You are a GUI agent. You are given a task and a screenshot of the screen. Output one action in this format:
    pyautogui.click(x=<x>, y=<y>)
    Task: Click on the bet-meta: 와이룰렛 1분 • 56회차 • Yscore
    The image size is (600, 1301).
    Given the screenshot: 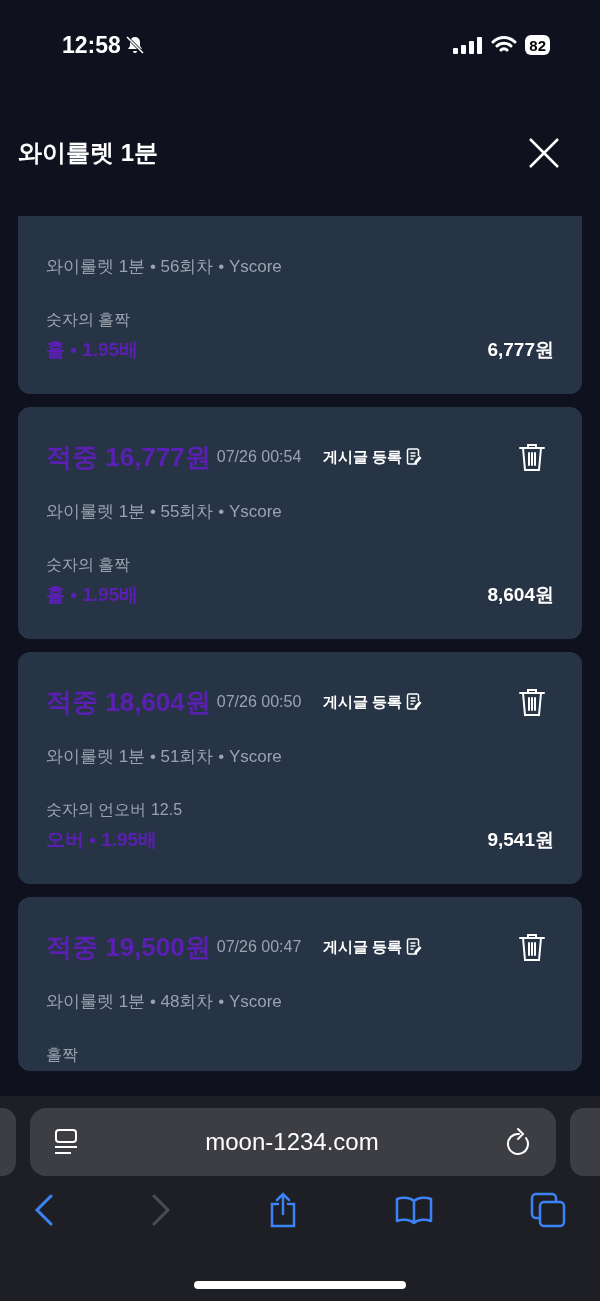 What is the action you would take?
    pyautogui.click(x=164, y=267)
    